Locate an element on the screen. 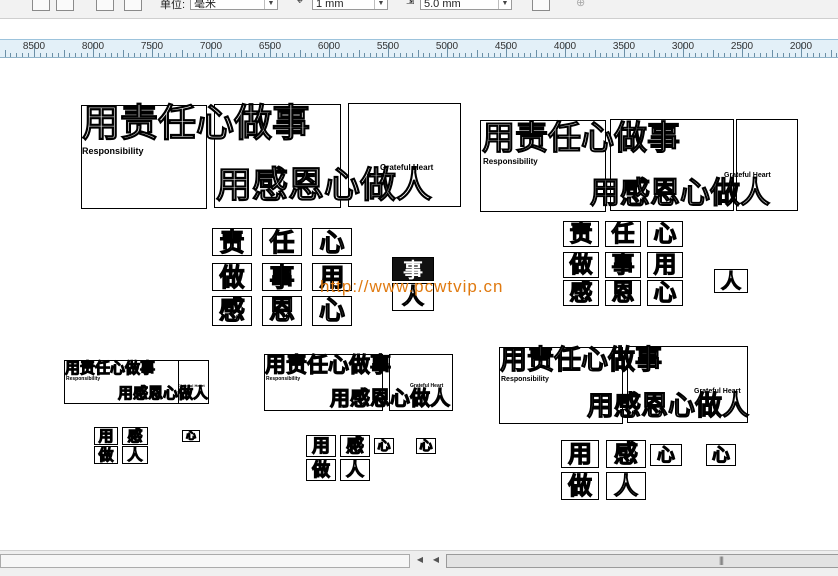 The height and width of the screenshot is (576, 838). ruler-label: 8500 is located at coordinates (34, 46).